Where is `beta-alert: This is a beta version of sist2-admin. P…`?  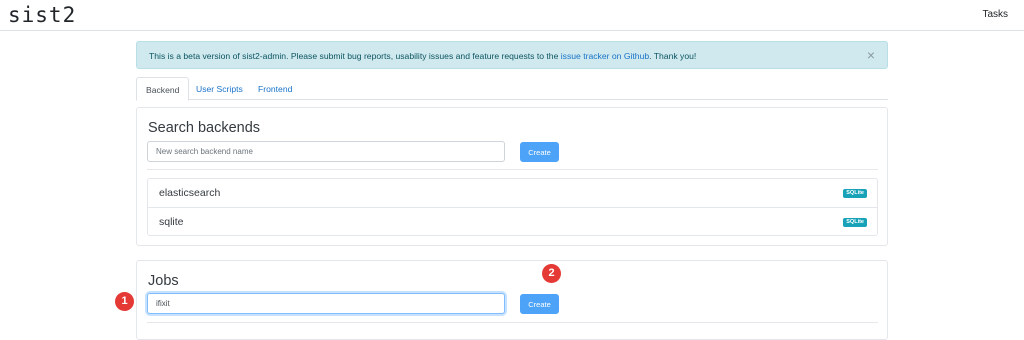 beta-alert: This is a beta version of sist2-admin. P… is located at coordinates (512, 55).